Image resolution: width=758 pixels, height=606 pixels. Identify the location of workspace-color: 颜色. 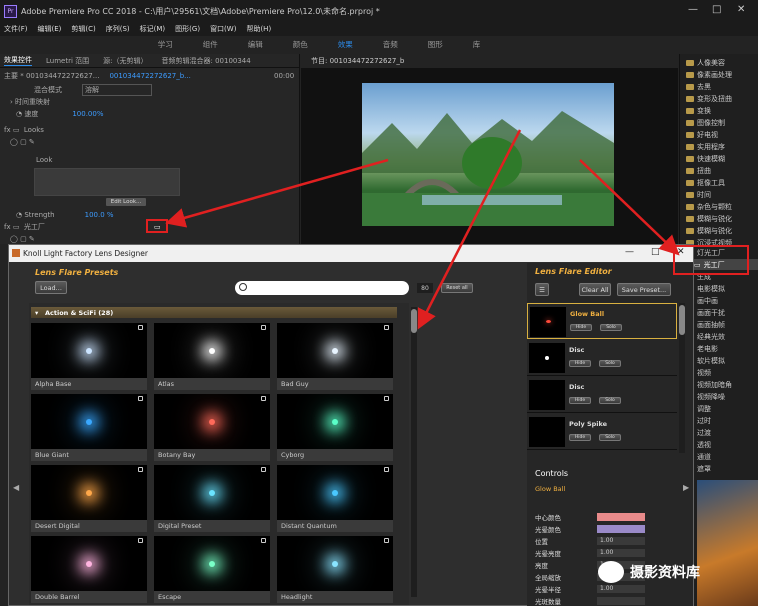
(300, 44).